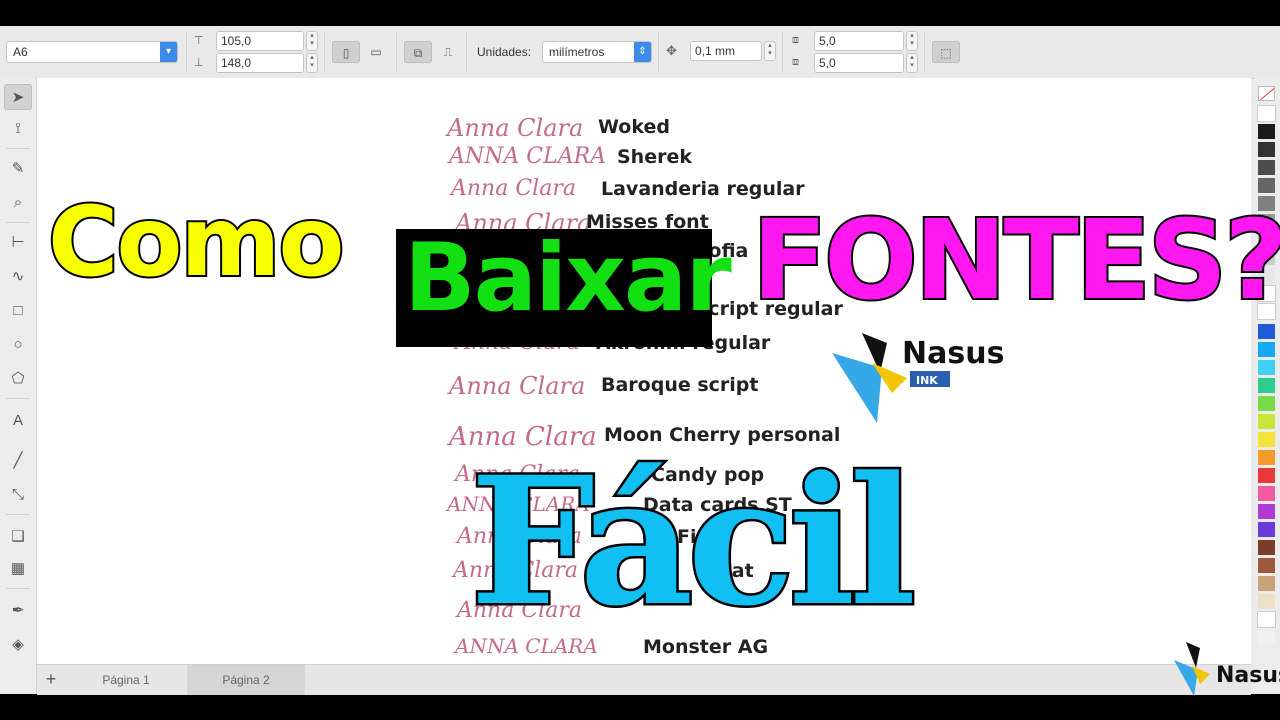 The width and height of the screenshot is (1280, 720). I want to click on toolbox: ➤ ⟟ ✎ ⌕ ⊢ ∿ □ ○ ⬠ A ╱ ⤡ ❏ ▦ ✒ ◈, so click(18, 386).